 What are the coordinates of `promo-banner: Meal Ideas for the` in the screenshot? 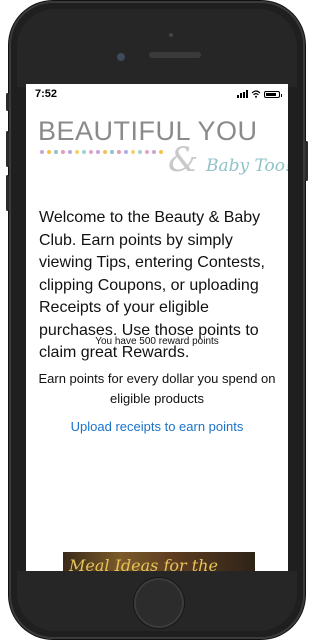 It's located at (159, 561).